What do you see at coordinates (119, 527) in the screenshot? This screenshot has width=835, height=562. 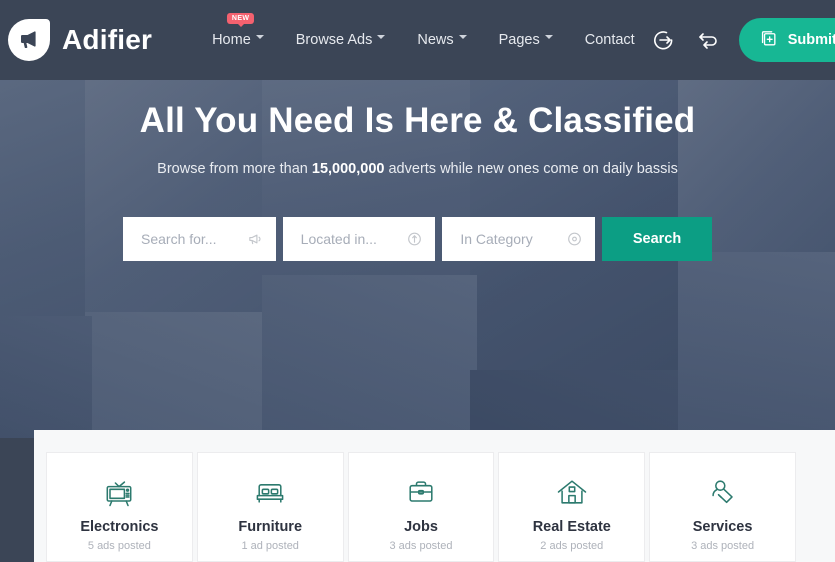 I see `category-name: Electronics` at bounding box center [119, 527].